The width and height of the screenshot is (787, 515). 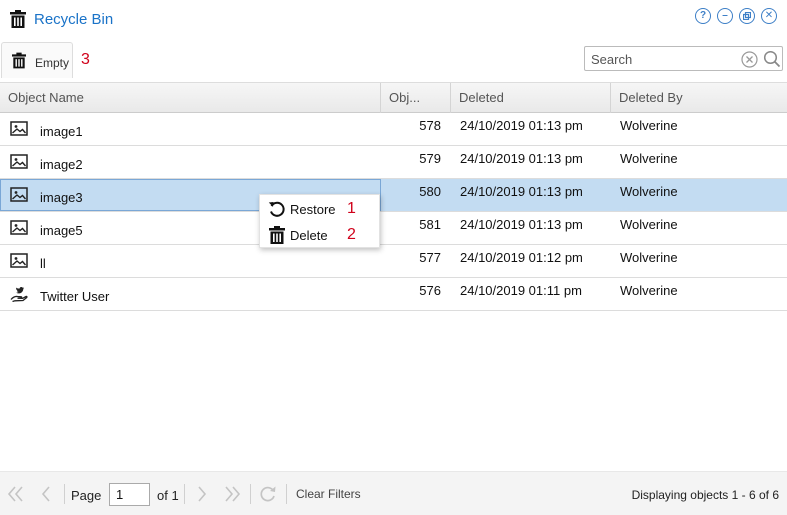 I want to click on window-title: Recycle Bin, so click(x=74, y=19).